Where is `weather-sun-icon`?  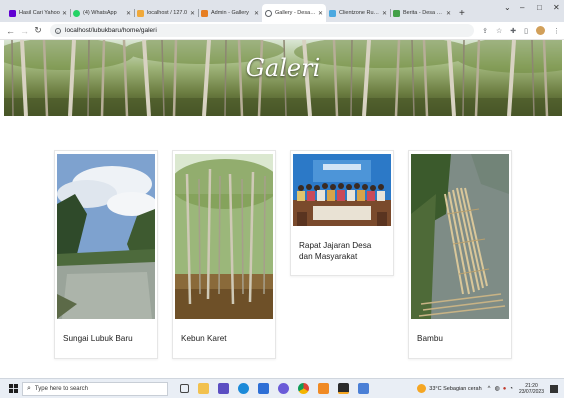 weather-sun-icon is located at coordinates (422, 388).